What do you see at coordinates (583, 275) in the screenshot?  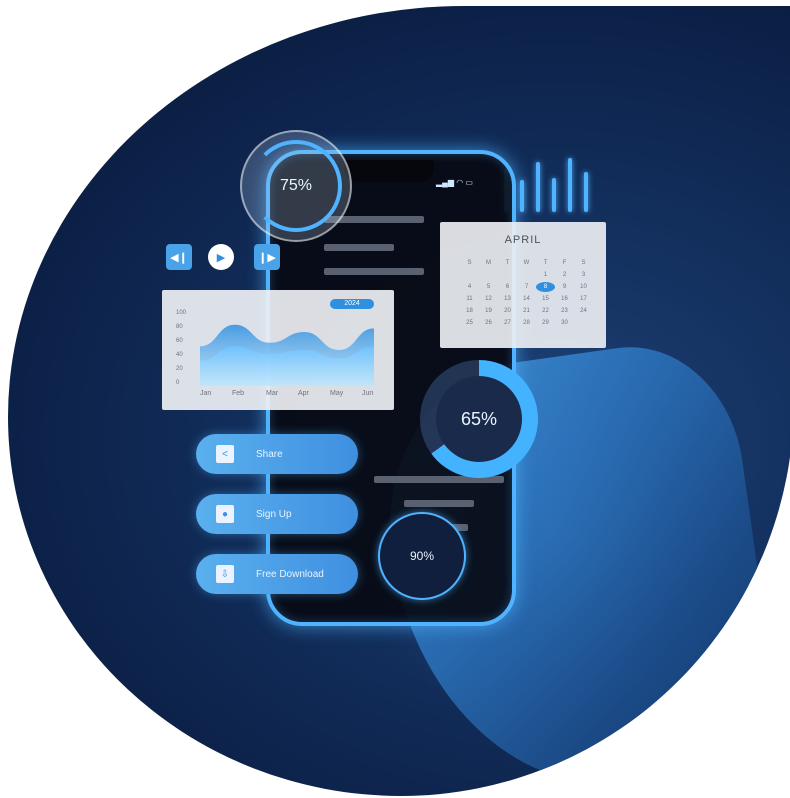 I see `calendar-day: 3` at bounding box center [583, 275].